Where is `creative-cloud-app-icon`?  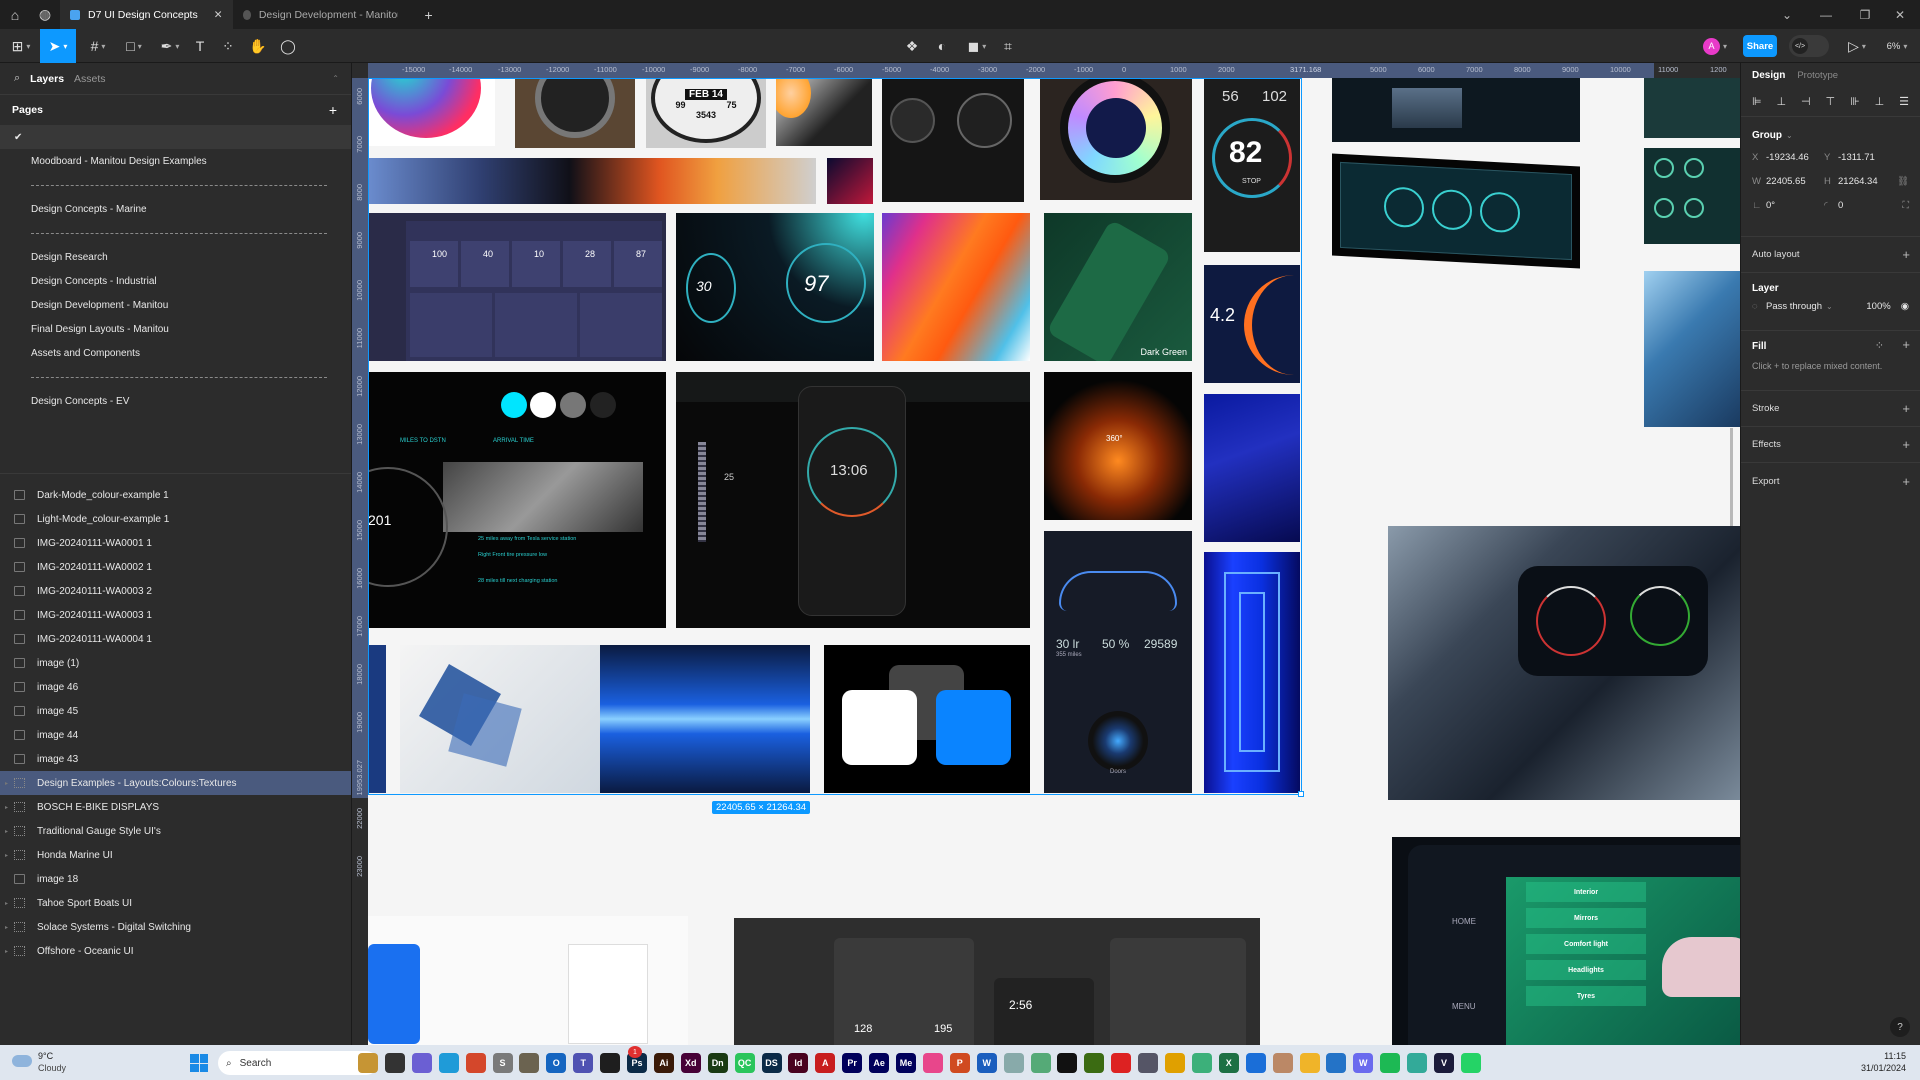
creative-cloud-app-icon is located at coordinates (932, 1063).